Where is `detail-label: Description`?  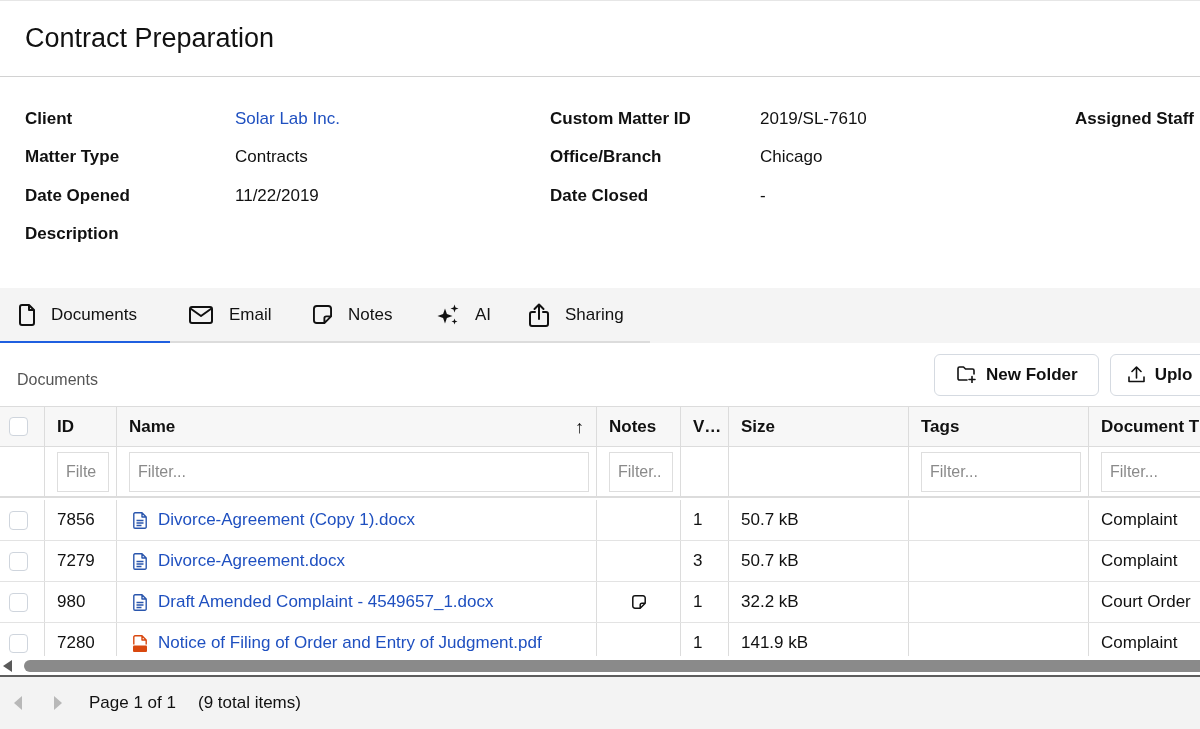 detail-label: Description is located at coordinates (72, 233).